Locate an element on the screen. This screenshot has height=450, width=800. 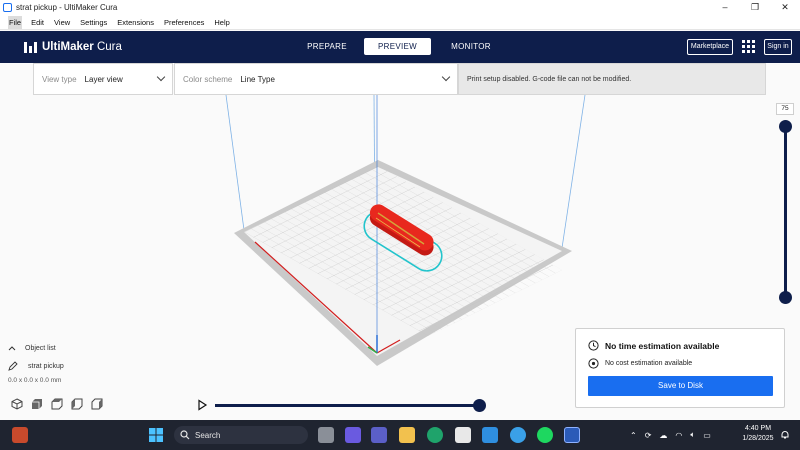
volume-icon: 🔈︎ is located at coordinates (692, 435).